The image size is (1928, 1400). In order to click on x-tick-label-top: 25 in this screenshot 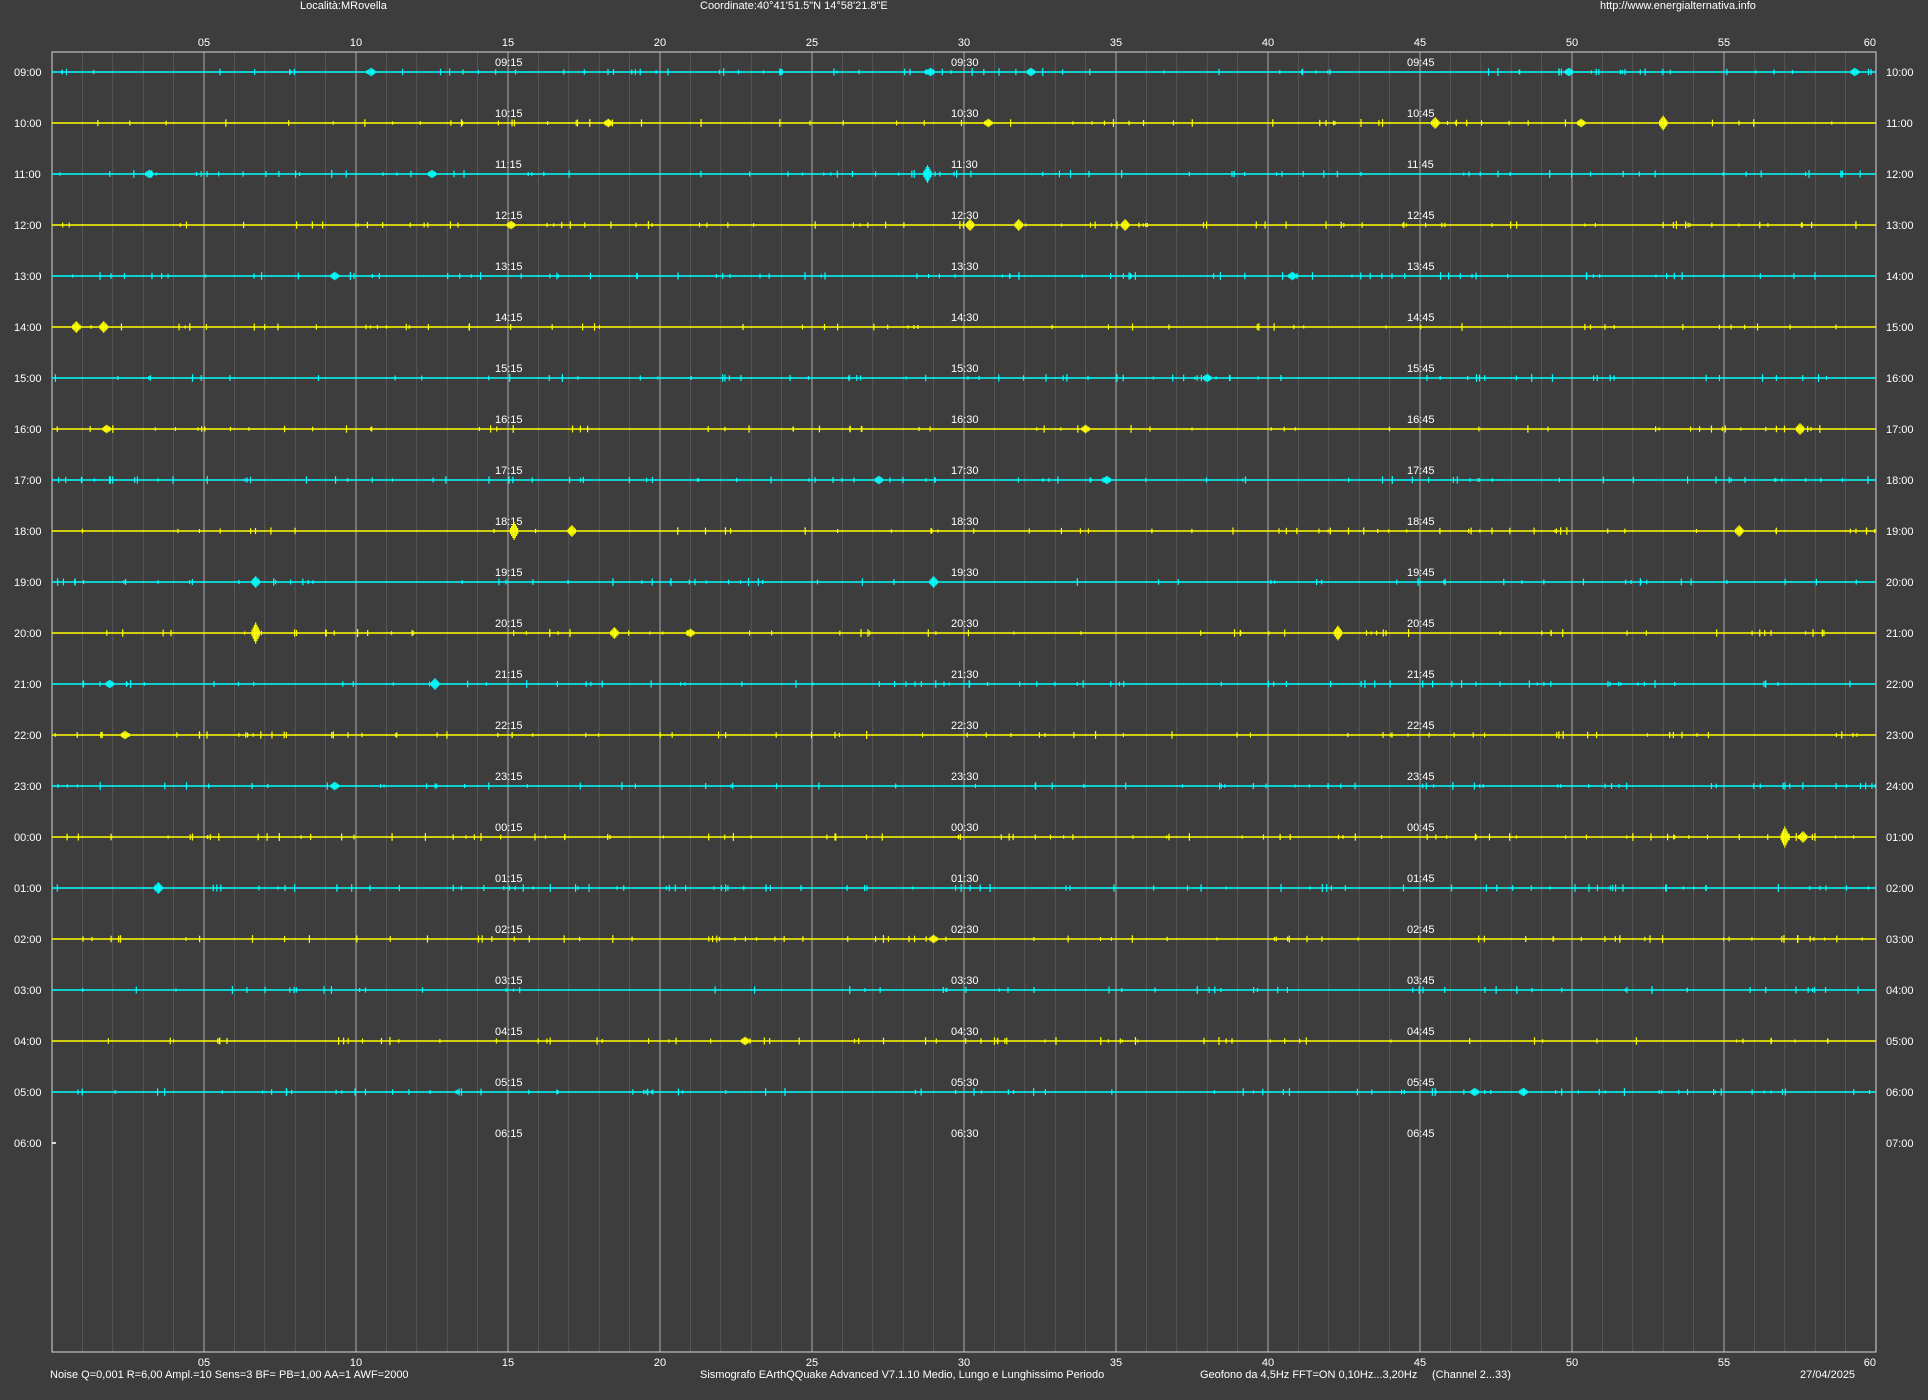, I will do `click(812, 43)`.